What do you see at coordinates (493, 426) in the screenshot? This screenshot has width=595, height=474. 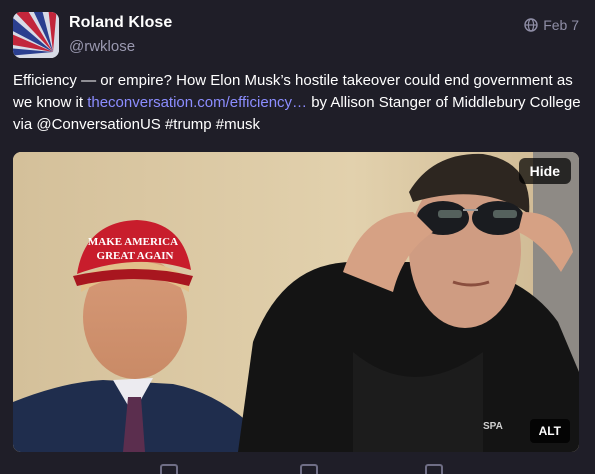 I see `shirt-text: SPA` at bounding box center [493, 426].